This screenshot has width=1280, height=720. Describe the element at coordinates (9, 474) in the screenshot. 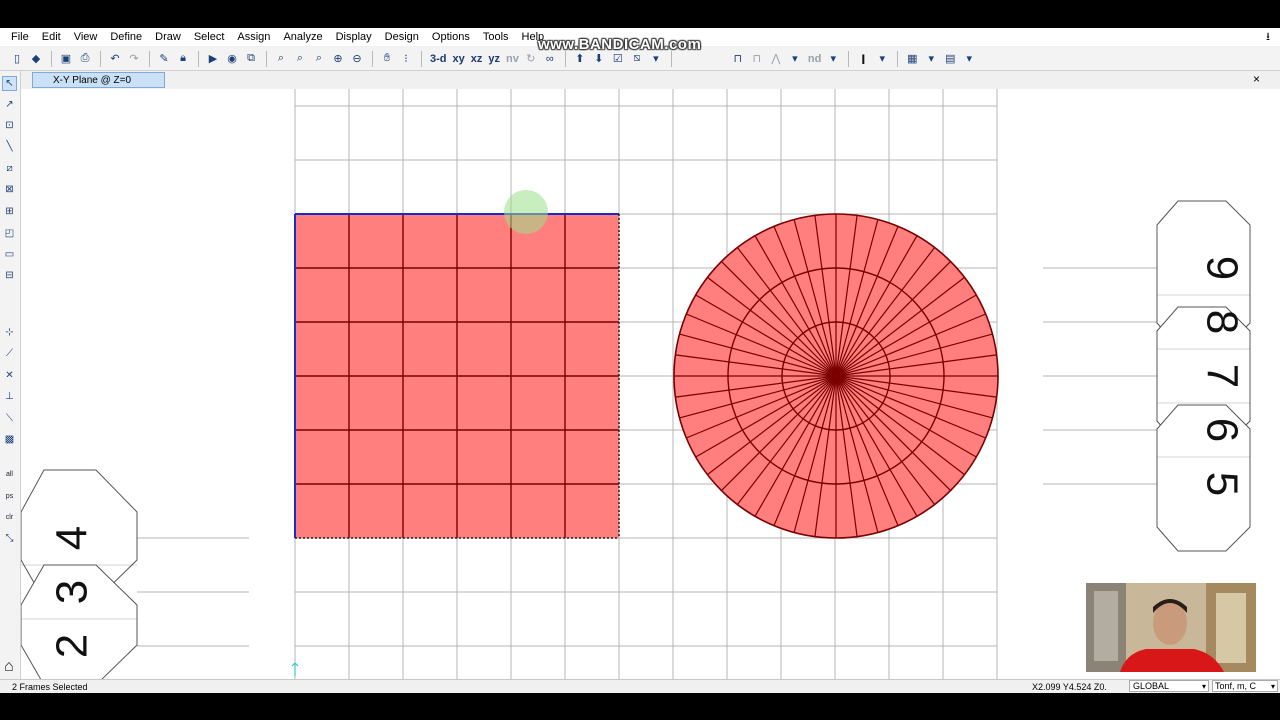

I see `select-all-icon: all` at that location.